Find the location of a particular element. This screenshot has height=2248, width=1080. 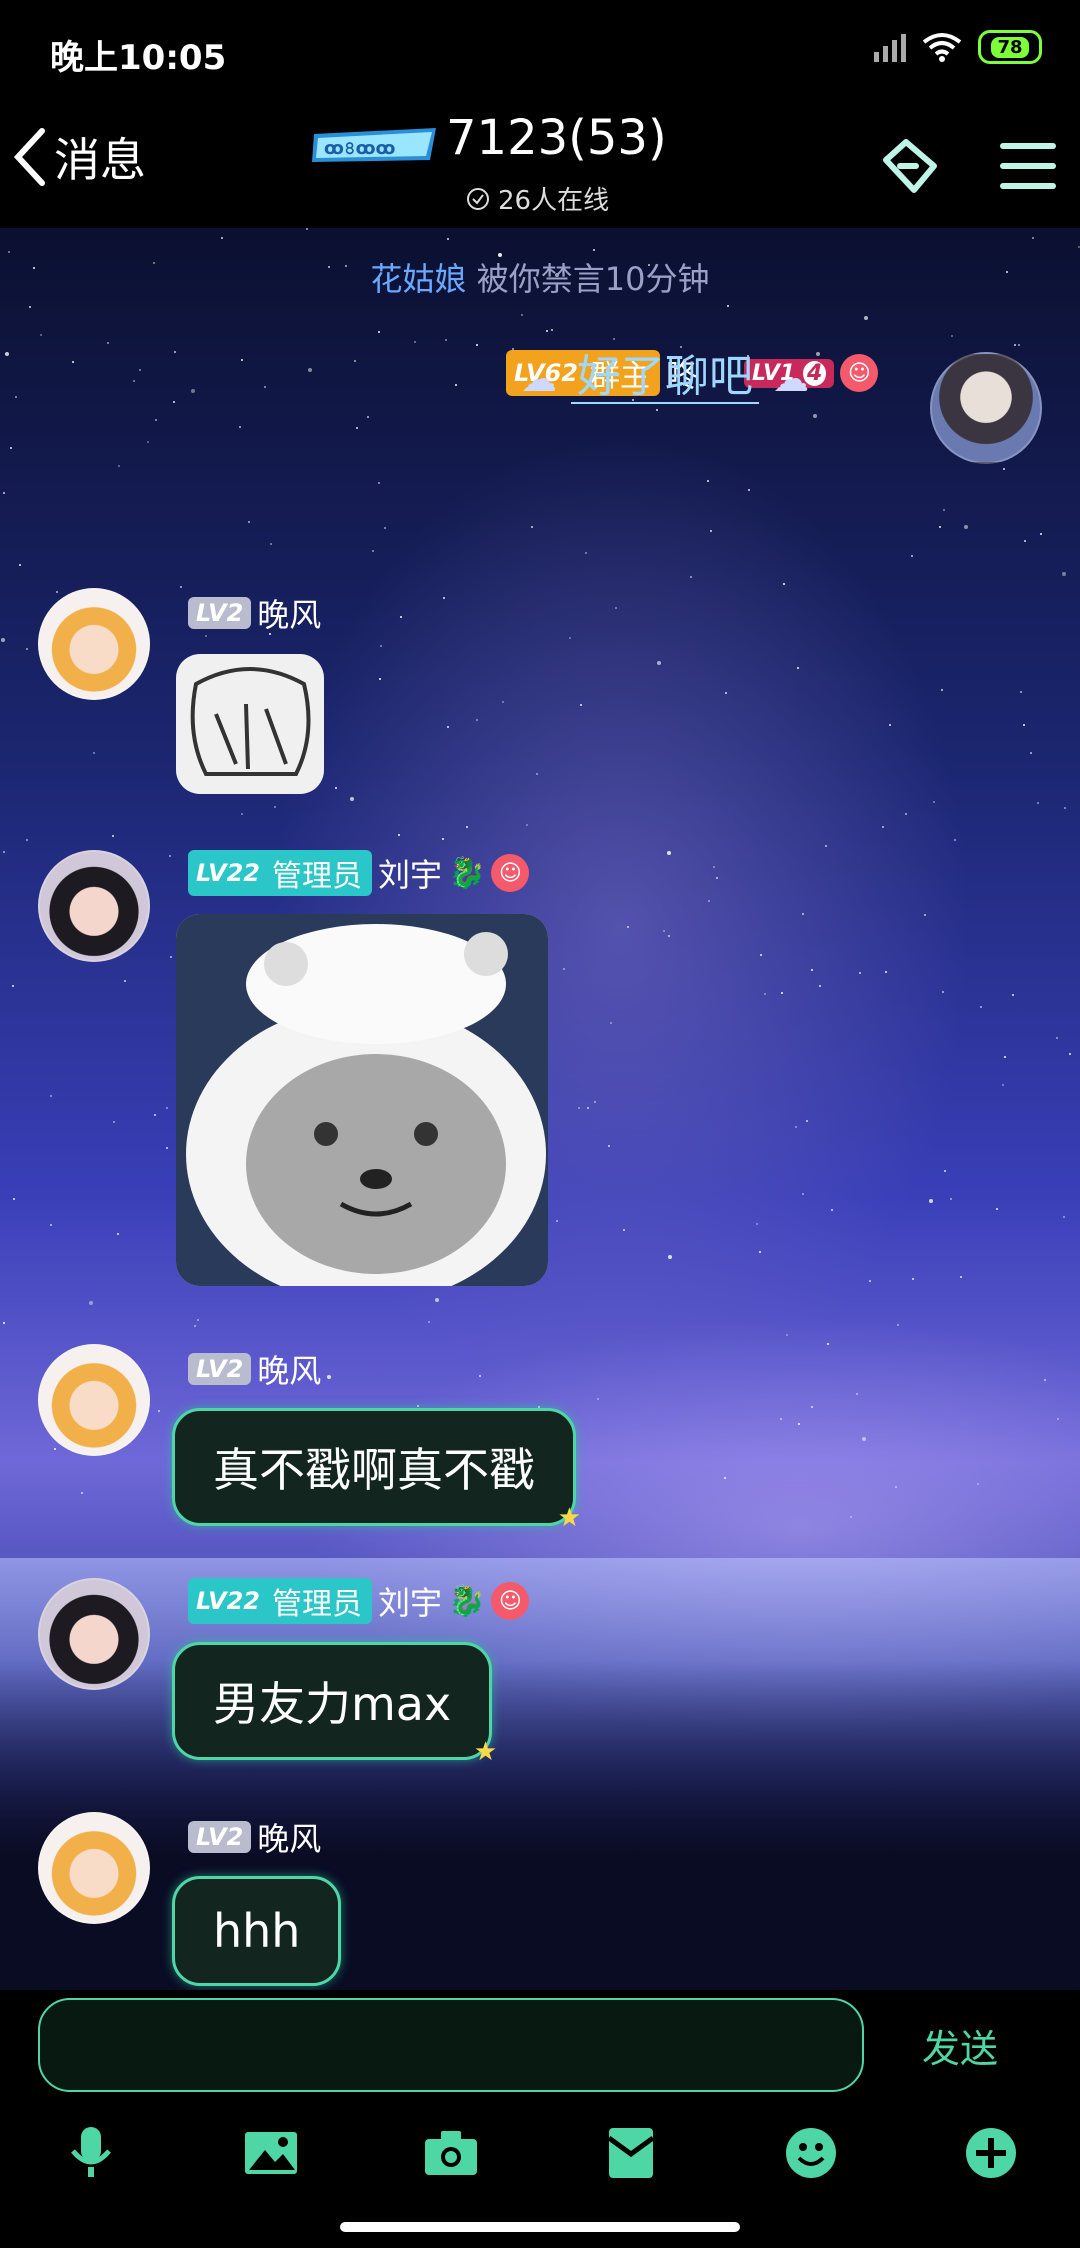

red-packet-button is located at coordinates (631, 2153).